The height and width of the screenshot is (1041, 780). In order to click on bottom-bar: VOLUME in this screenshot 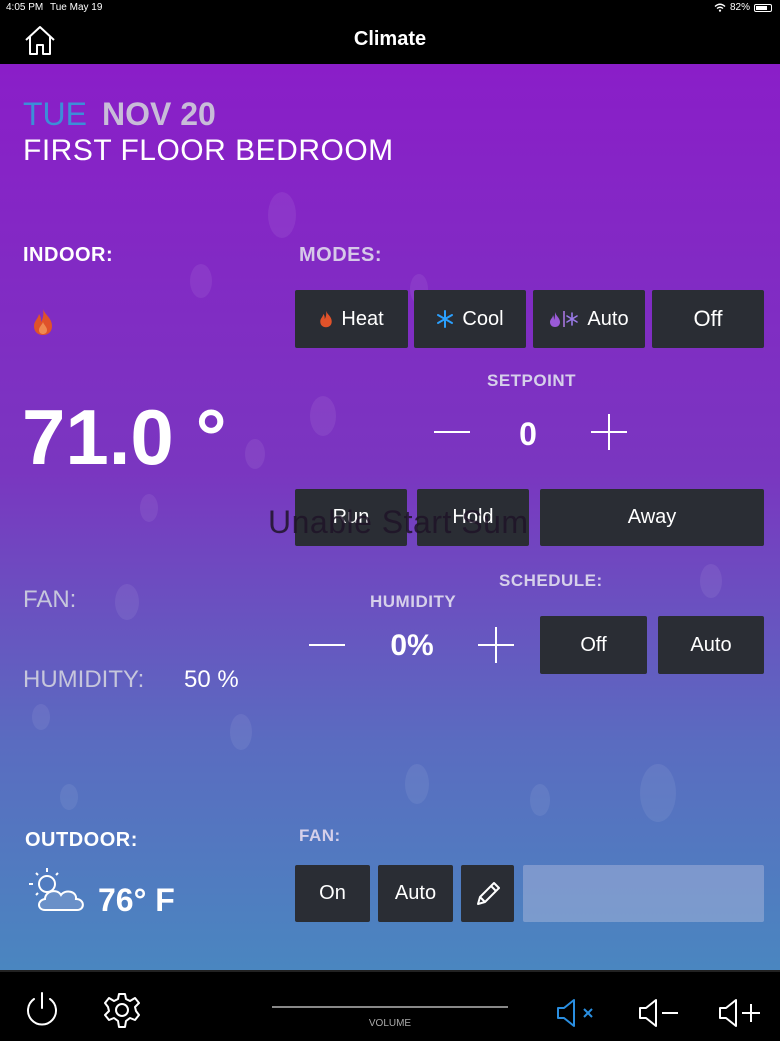, I will do `click(390, 1005)`.